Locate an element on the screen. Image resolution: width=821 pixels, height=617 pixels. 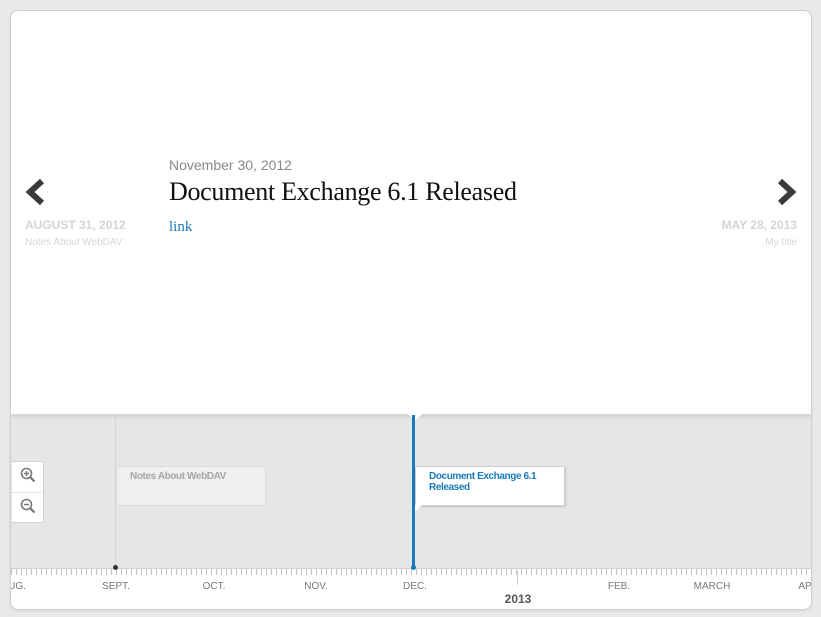
previous-slide-date: AUGUST 31, 2012 is located at coordinates (75, 225).